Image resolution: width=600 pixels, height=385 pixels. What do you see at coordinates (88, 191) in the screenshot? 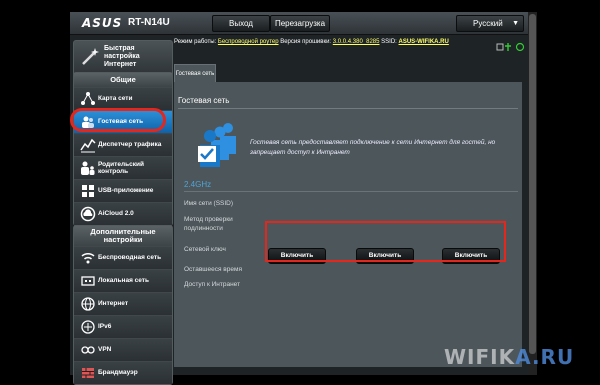
I see `usb-app-icon` at bounding box center [88, 191].